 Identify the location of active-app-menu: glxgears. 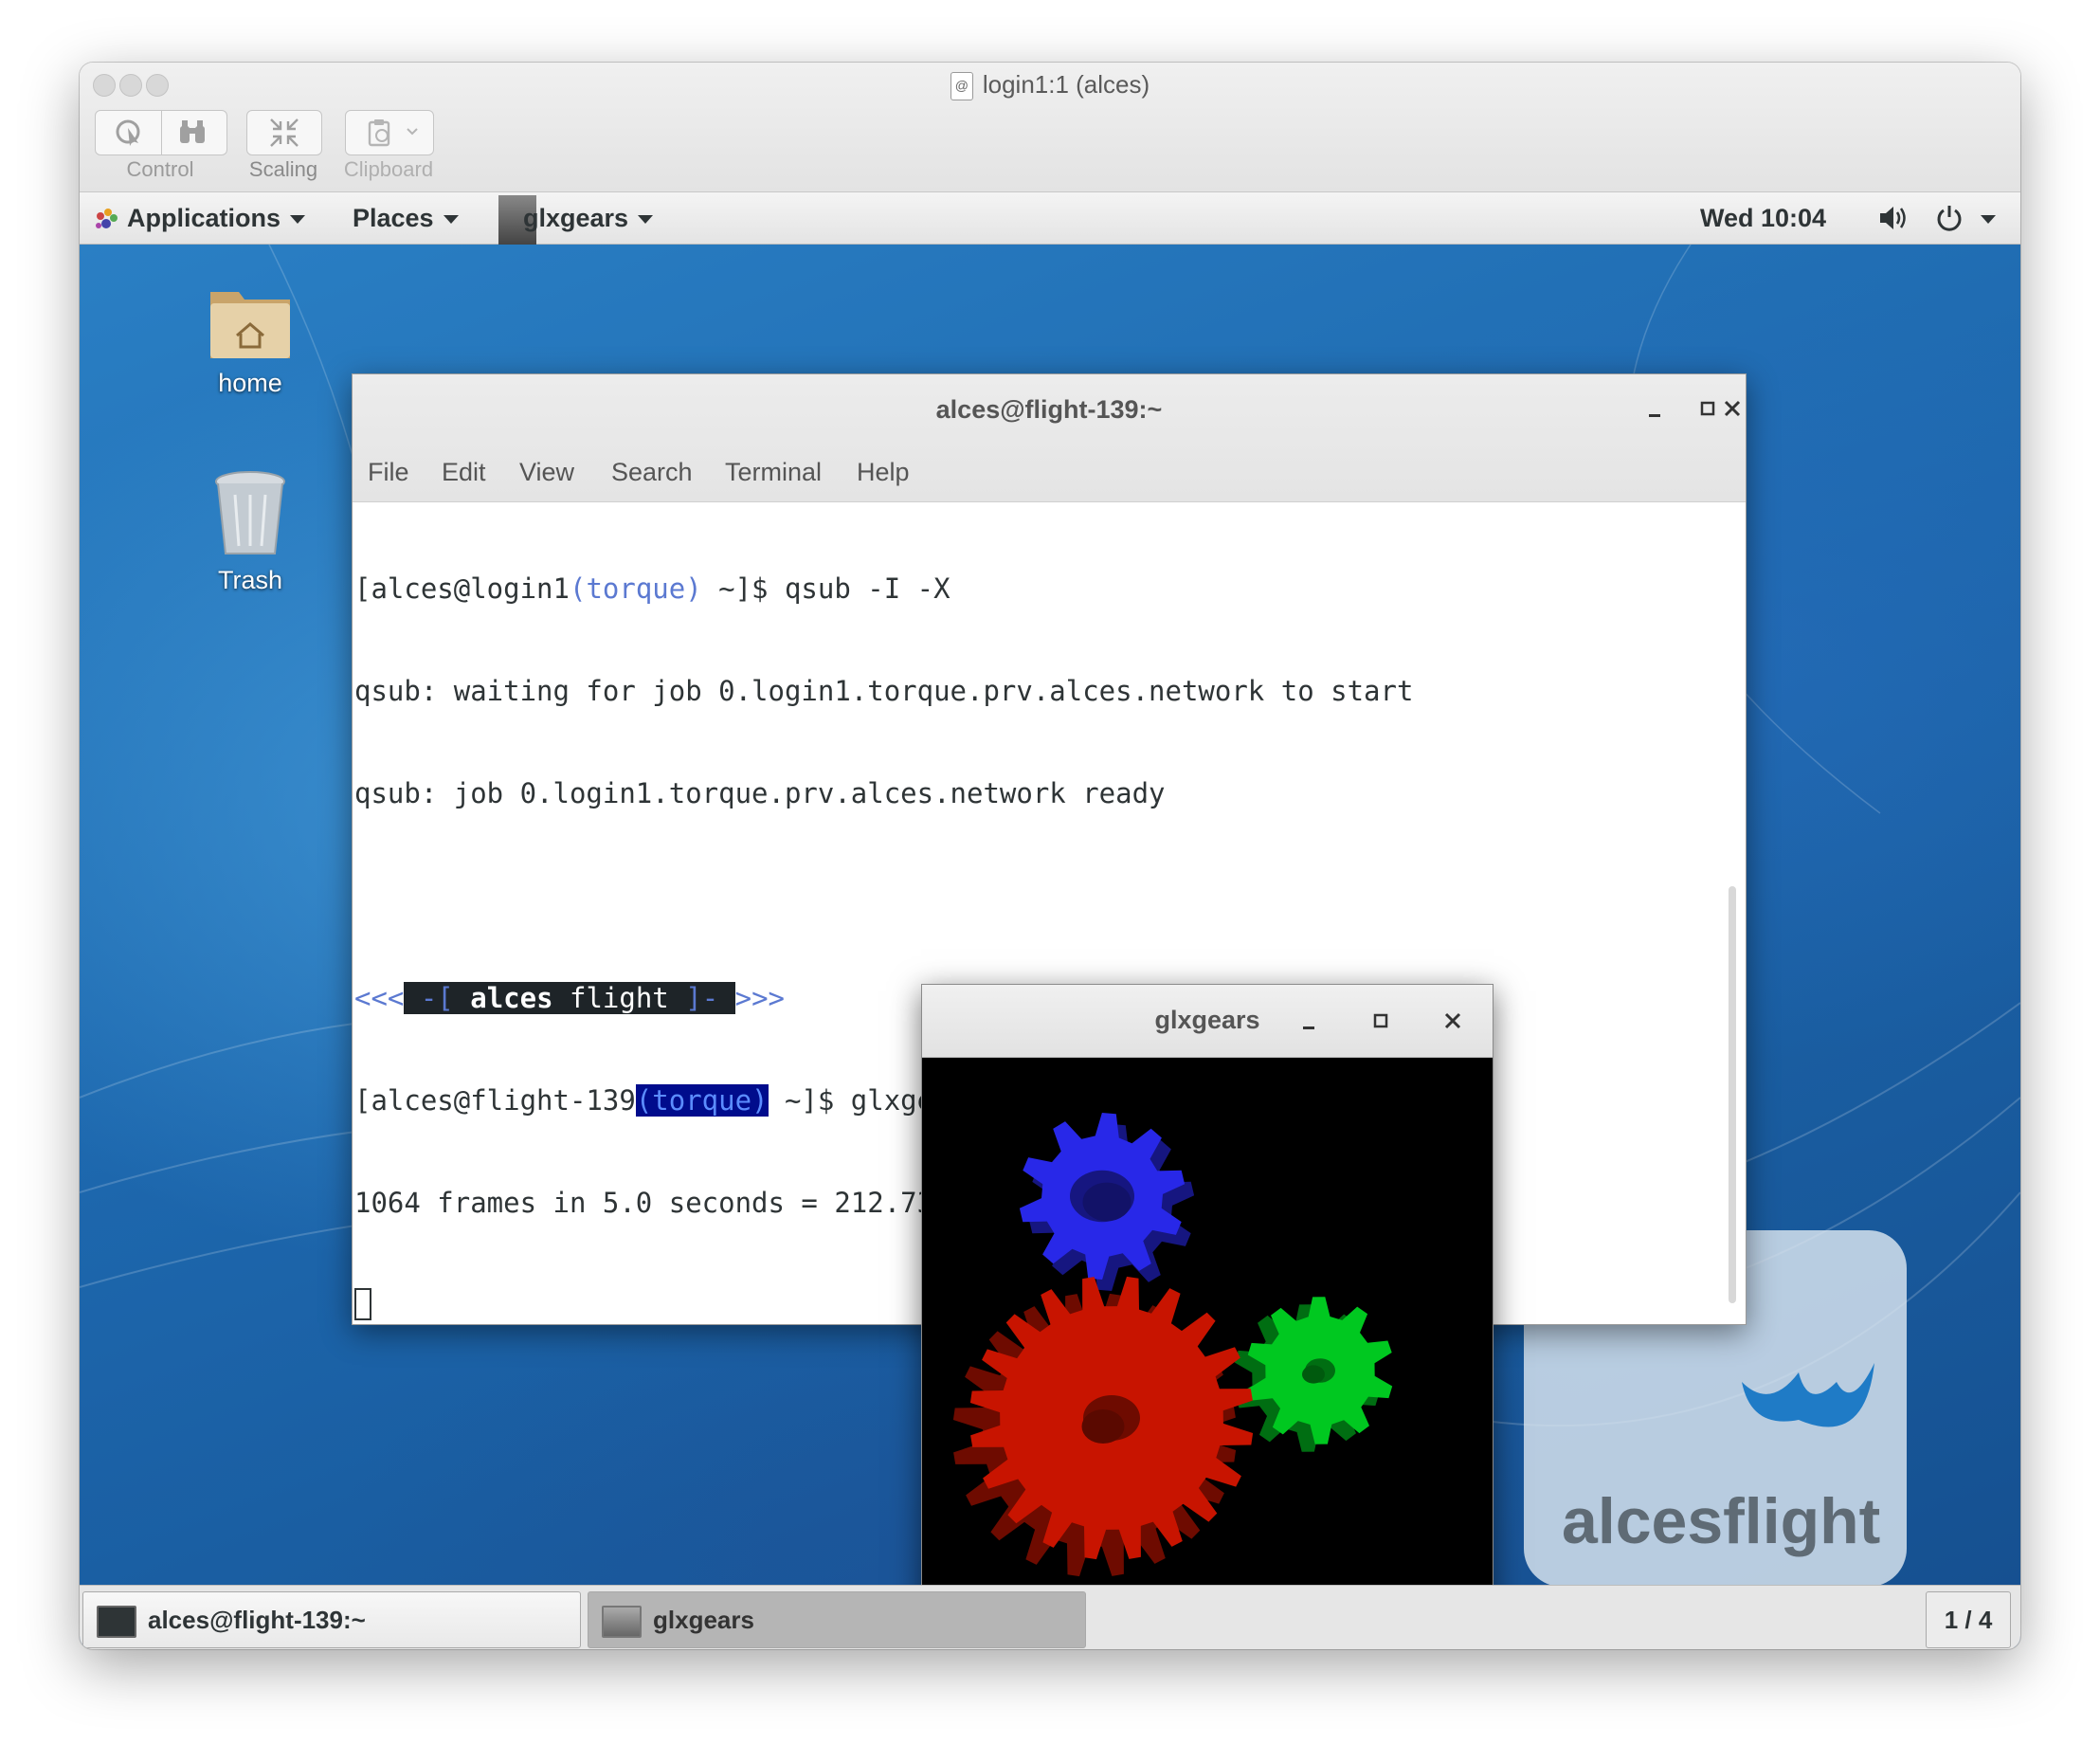
(576, 218).